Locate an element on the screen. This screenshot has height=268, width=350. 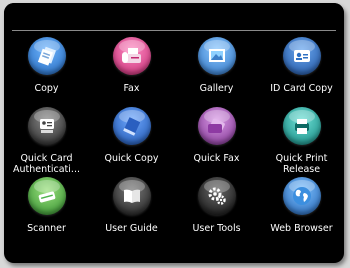
app-label: Quick Print Release is located at coordinates (301, 164).